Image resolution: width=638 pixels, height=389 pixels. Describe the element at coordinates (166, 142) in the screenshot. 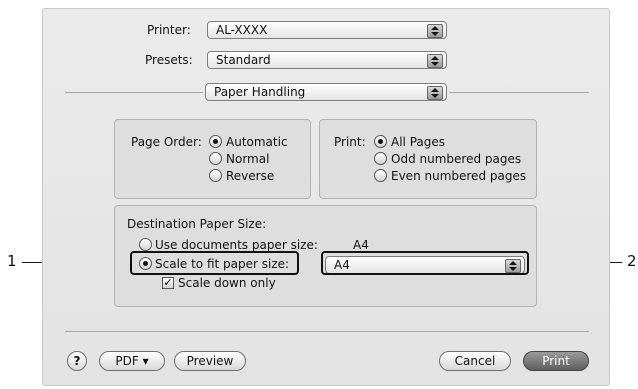

I see `page-order-label: Page Order:` at that location.